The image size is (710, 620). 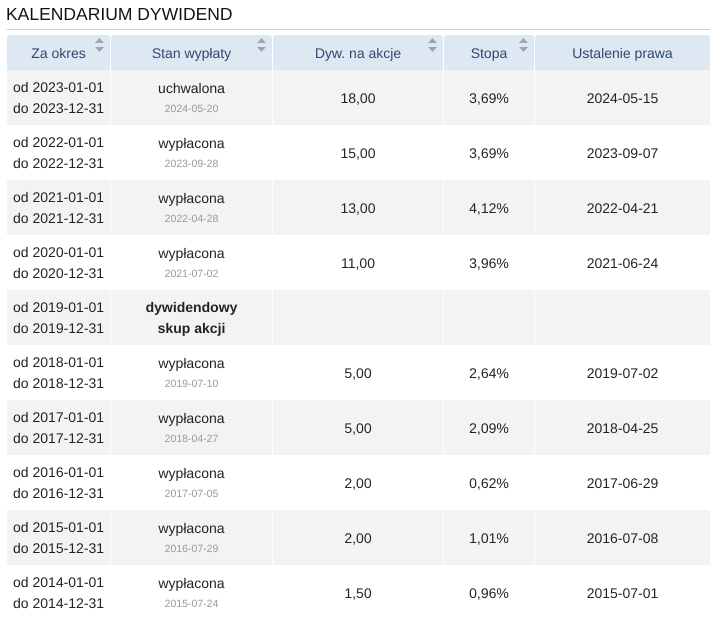 I want to click on period-end: do 2018-12-31, so click(x=59, y=383).